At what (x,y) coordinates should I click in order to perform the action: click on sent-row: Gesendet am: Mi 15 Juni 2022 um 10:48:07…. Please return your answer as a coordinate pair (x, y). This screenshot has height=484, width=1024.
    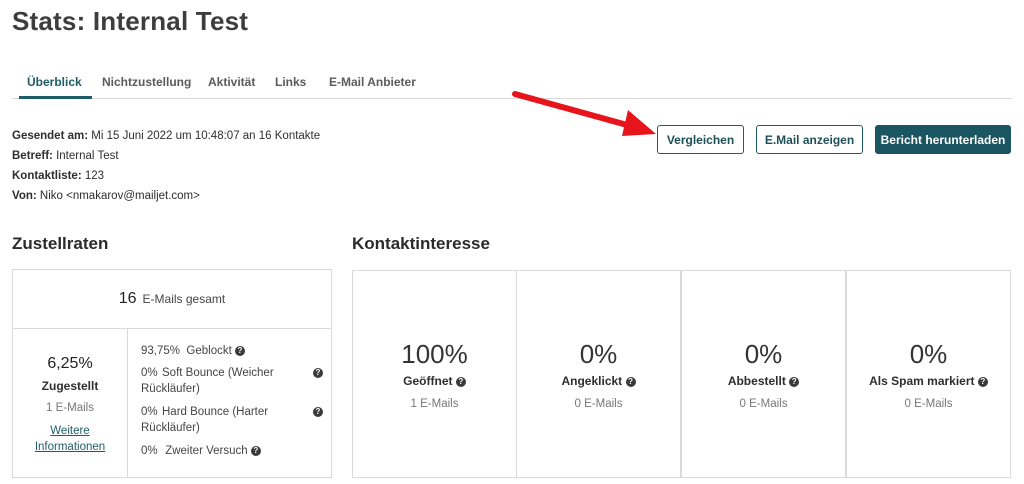
    Looking at the image, I should click on (166, 136).